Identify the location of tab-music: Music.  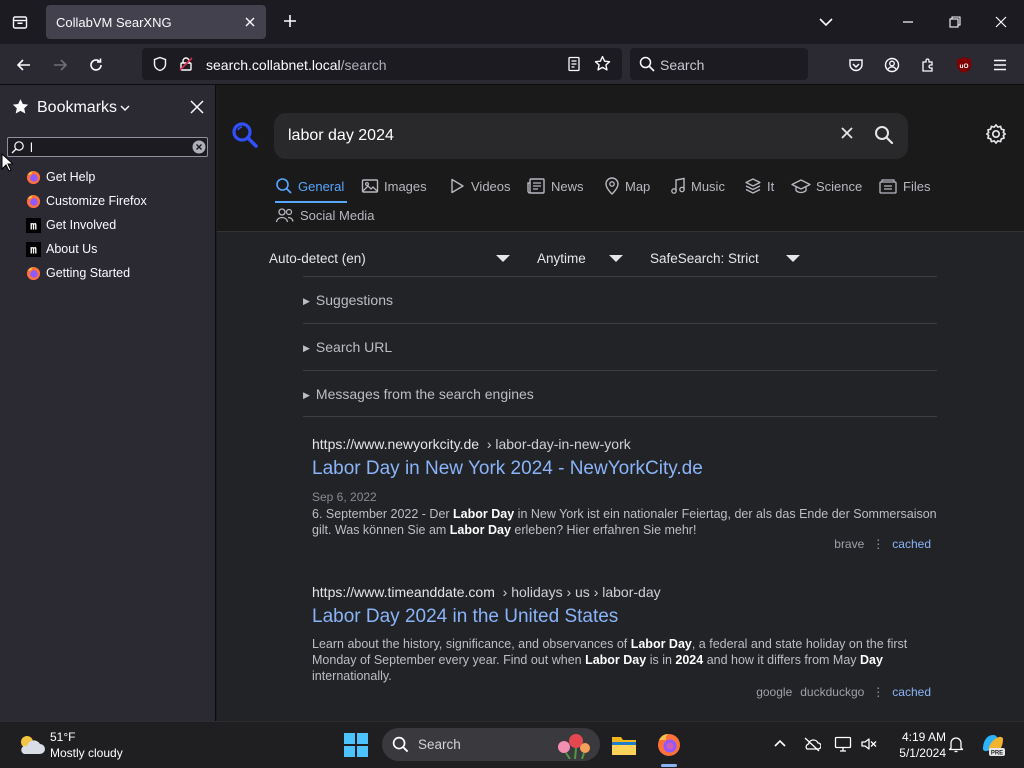
(697, 186).